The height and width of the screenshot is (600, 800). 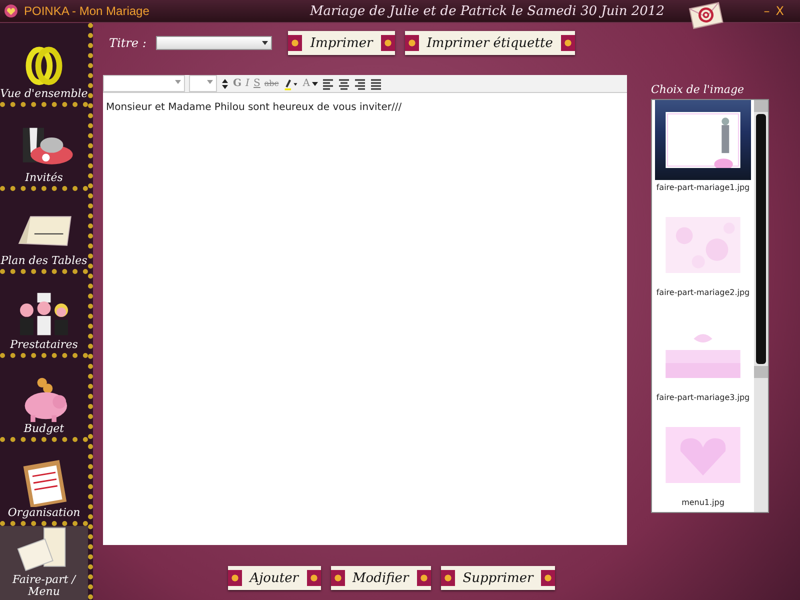 I want to click on window-control: –, so click(x=767, y=11).